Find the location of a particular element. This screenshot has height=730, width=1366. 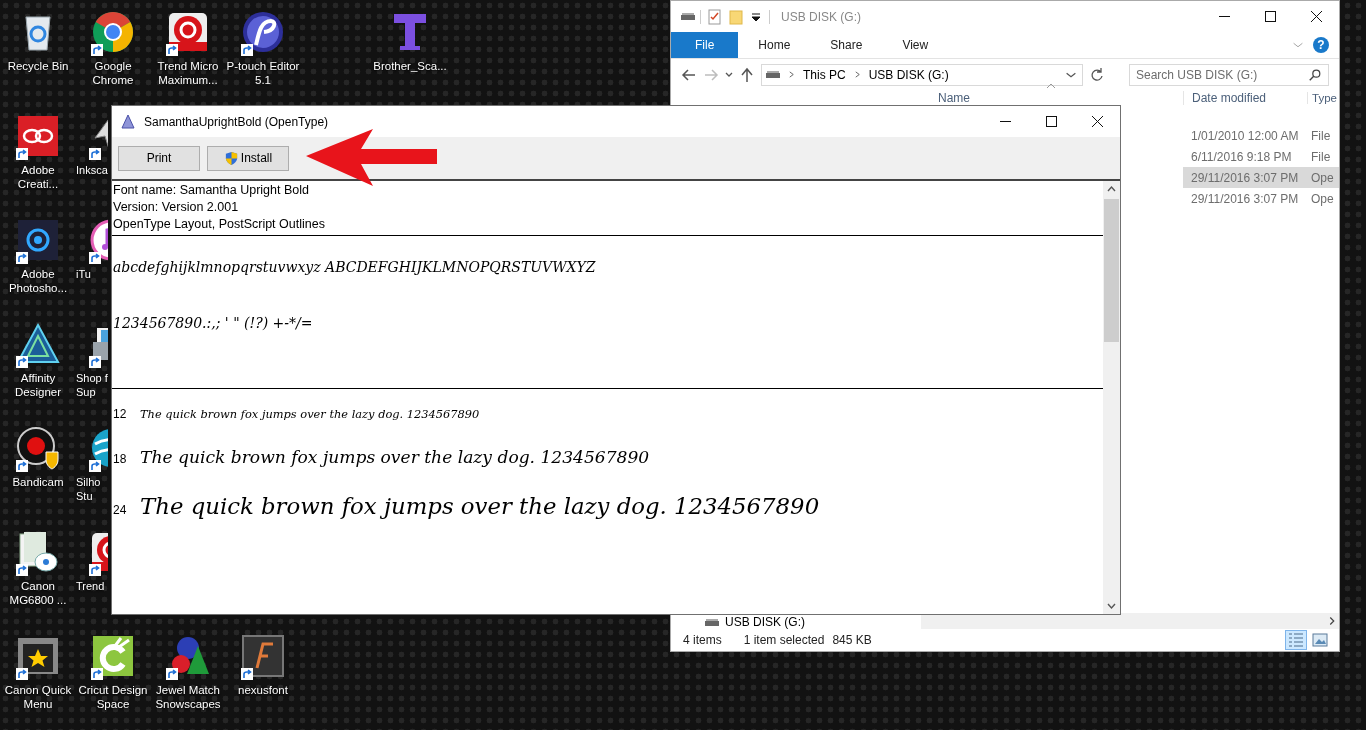

desktop-icon-label: Bandicam is located at coordinates (38, 482).